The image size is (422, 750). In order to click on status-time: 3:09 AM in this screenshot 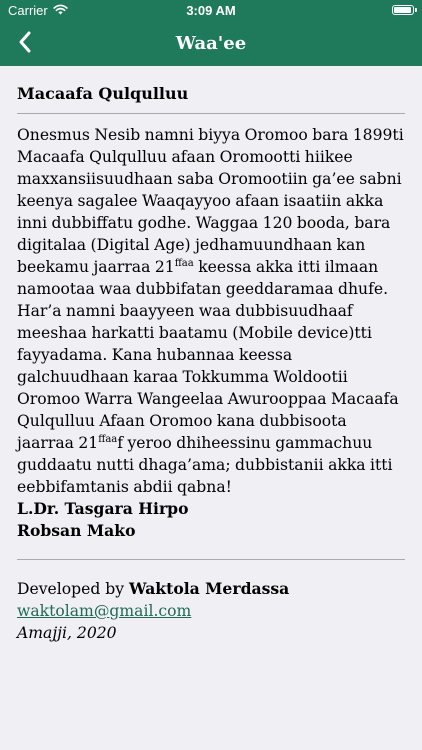, I will do `click(211, 10)`.